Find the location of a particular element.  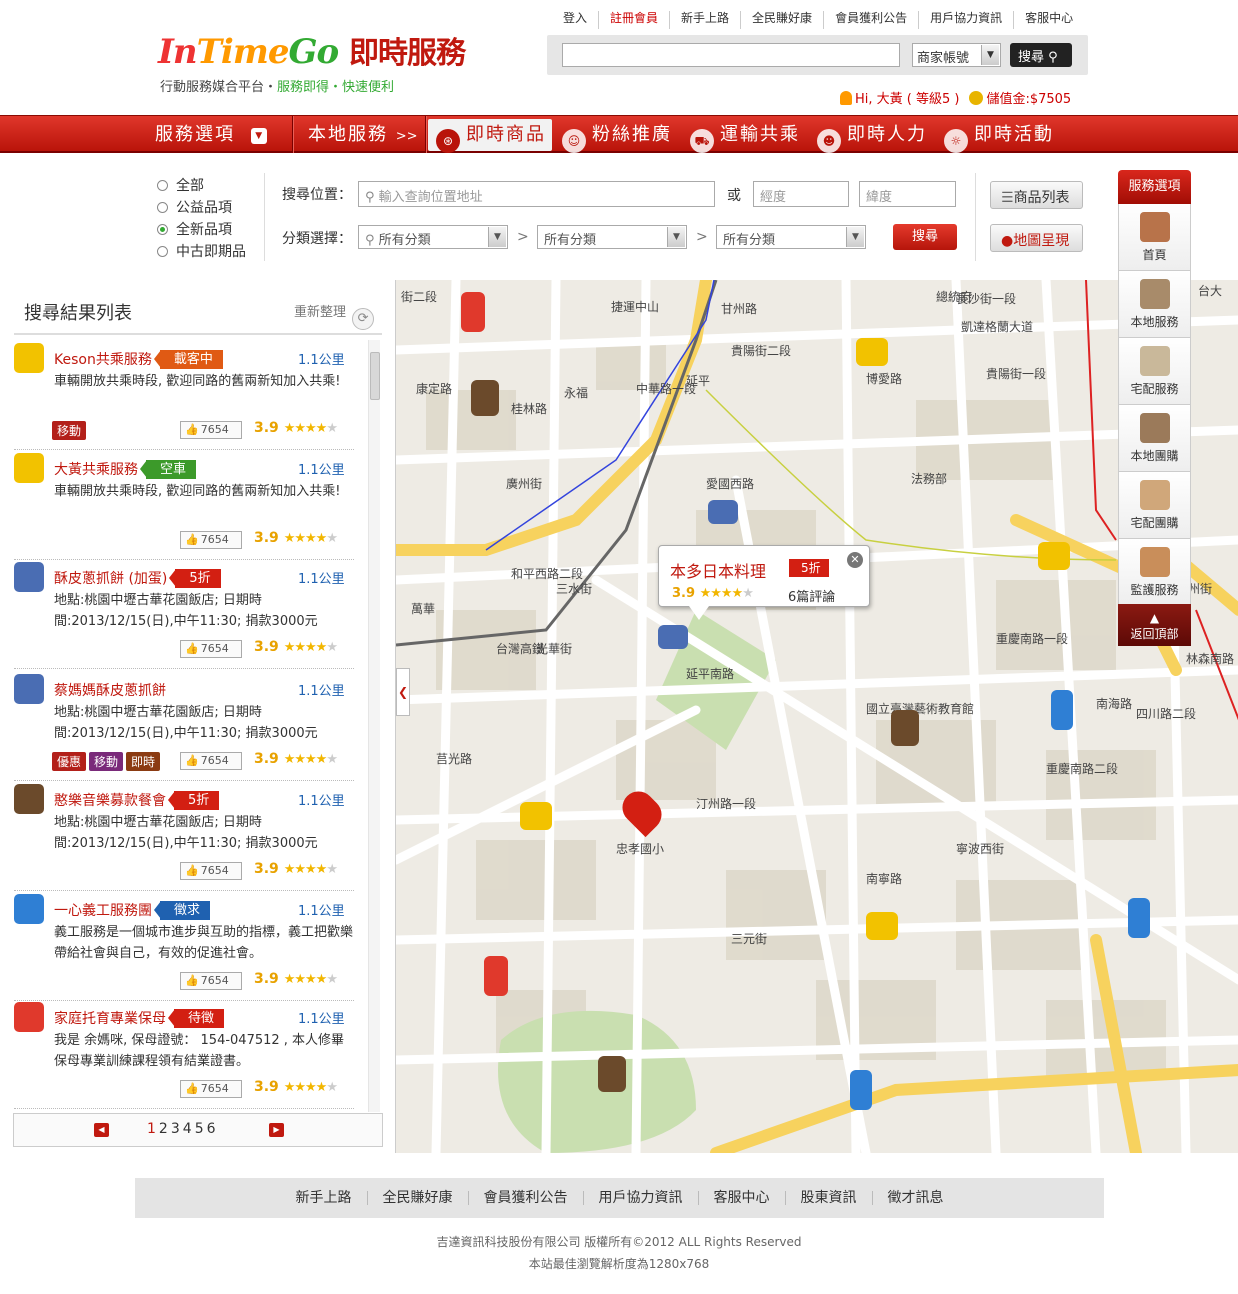

popup-name: 本多日本料理 is located at coordinates (718, 570).